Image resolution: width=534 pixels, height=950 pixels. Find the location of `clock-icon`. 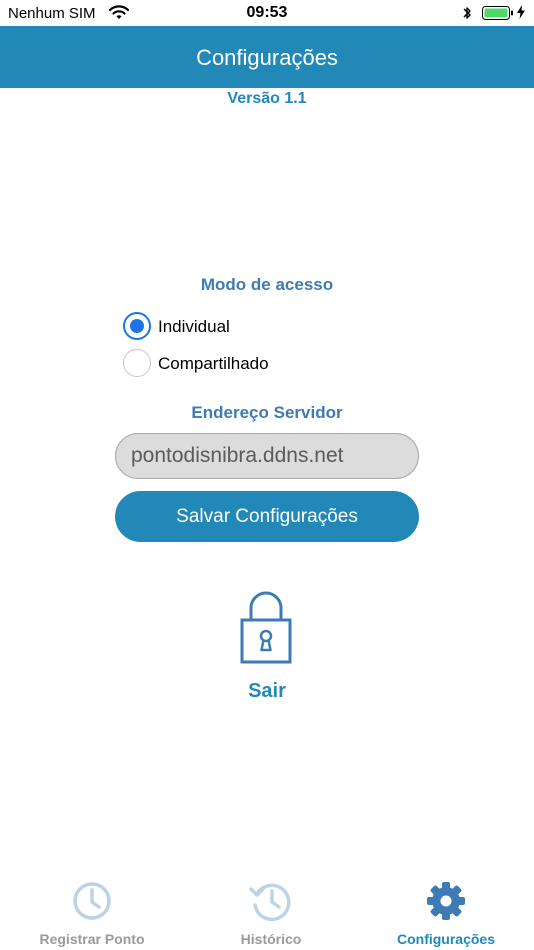

clock-icon is located at coordinates (92, 903).